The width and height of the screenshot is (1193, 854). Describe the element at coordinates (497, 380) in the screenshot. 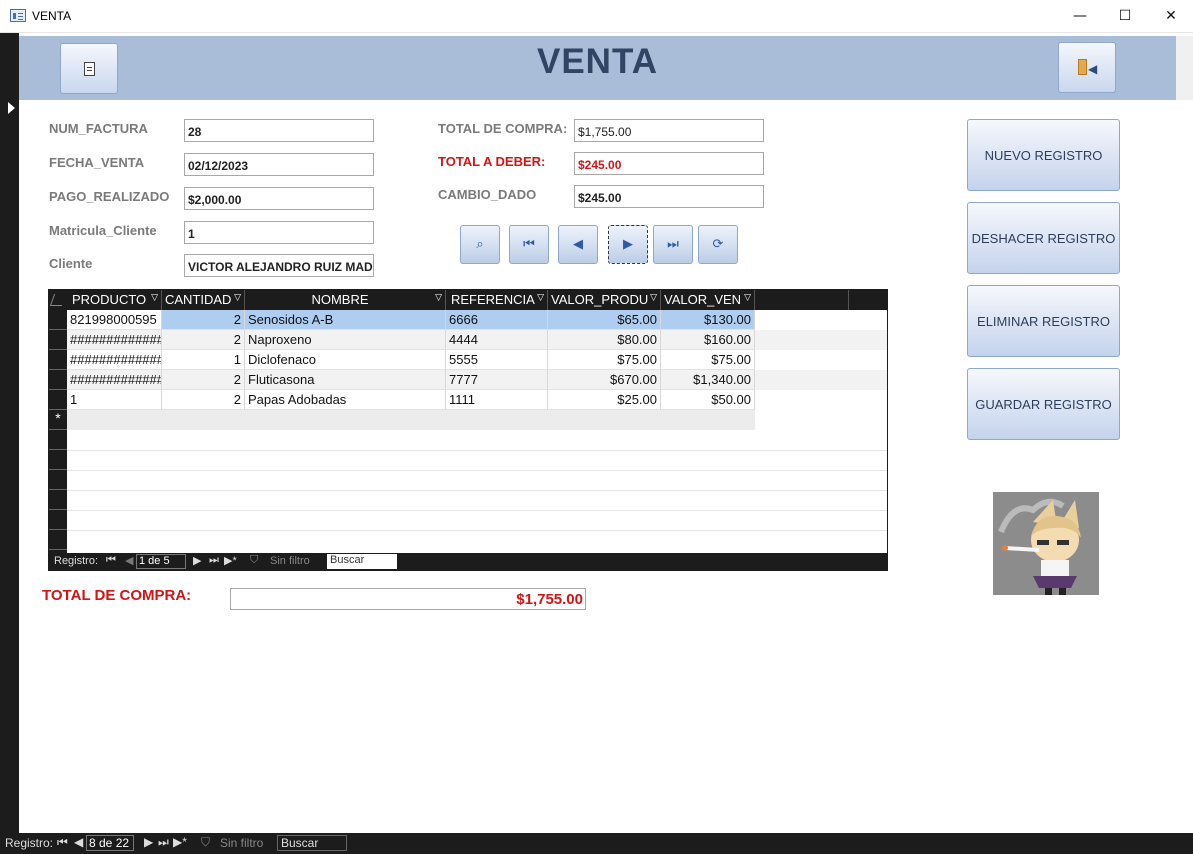

I see `cell-referencia: 7777` at that location.